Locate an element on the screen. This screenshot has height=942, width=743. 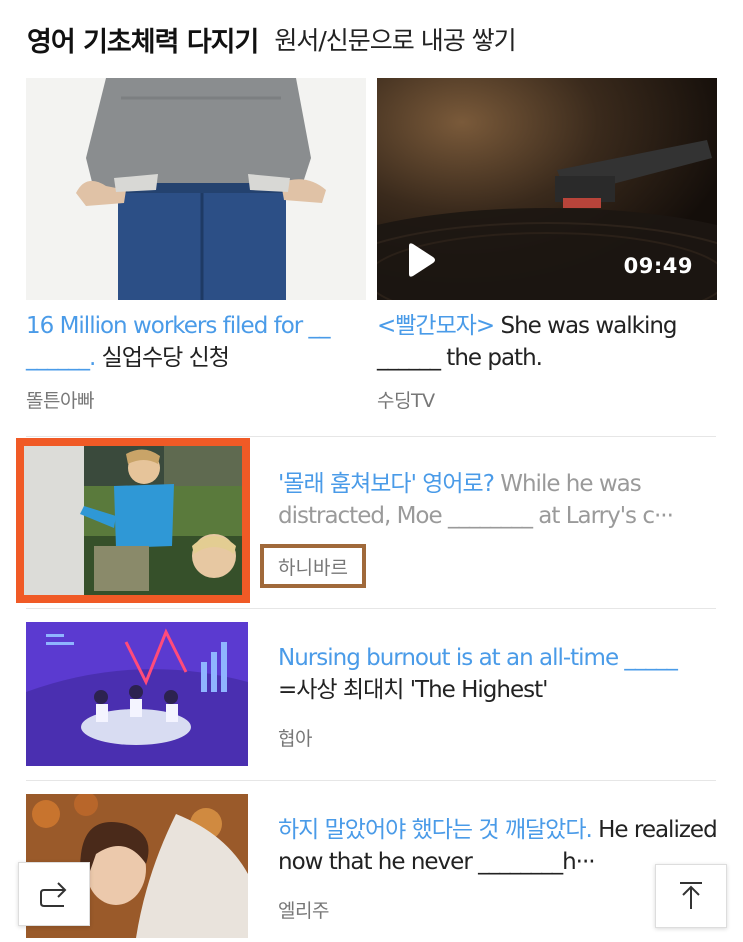
share-icon is located at coordinates (53, 894).